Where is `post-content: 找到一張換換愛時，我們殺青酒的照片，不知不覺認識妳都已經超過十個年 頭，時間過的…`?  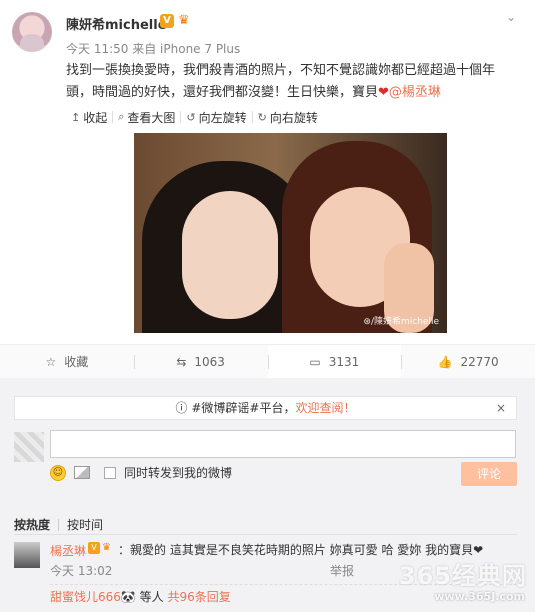
post-content: 找到一張換換愛時，我們殺青酒的照片，不知不覺認識妳都已經超過十個年 頭，時間過的… is located at coordinates (286, 82).